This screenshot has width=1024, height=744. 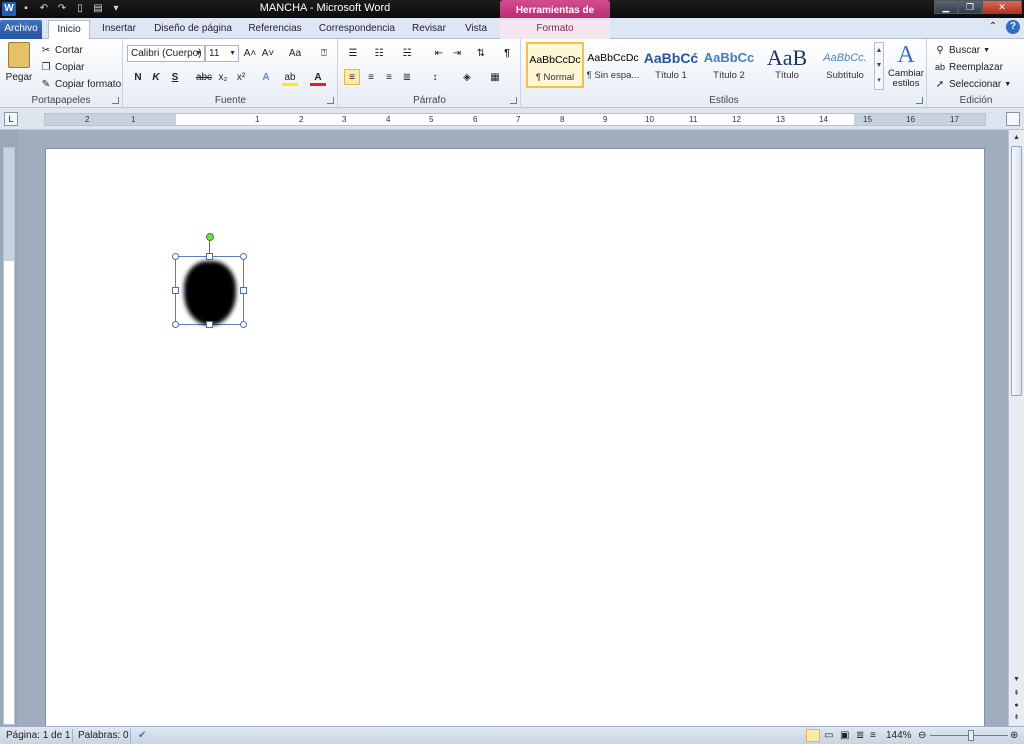 What do you see at coordinates (138, 78) in the screenshot?
I see `bold-button: N` at bounding box center [138, 78].